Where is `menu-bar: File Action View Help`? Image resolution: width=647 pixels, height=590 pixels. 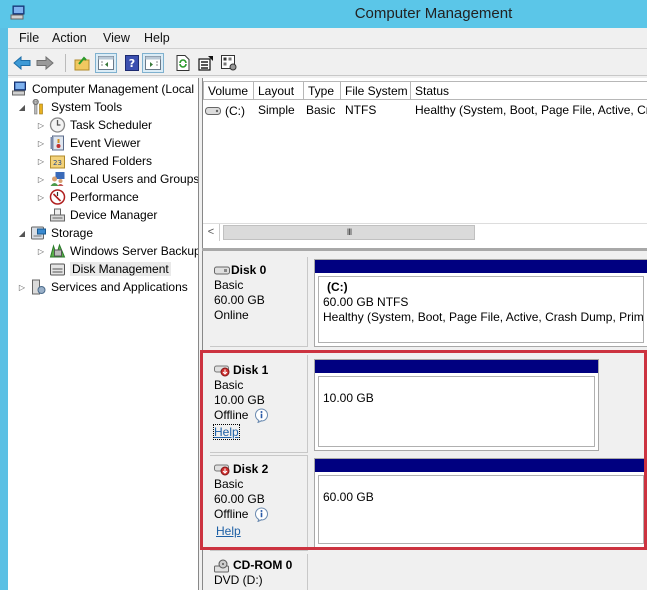
menu-bar: File Action View Help is located at coordinates (327, 38).